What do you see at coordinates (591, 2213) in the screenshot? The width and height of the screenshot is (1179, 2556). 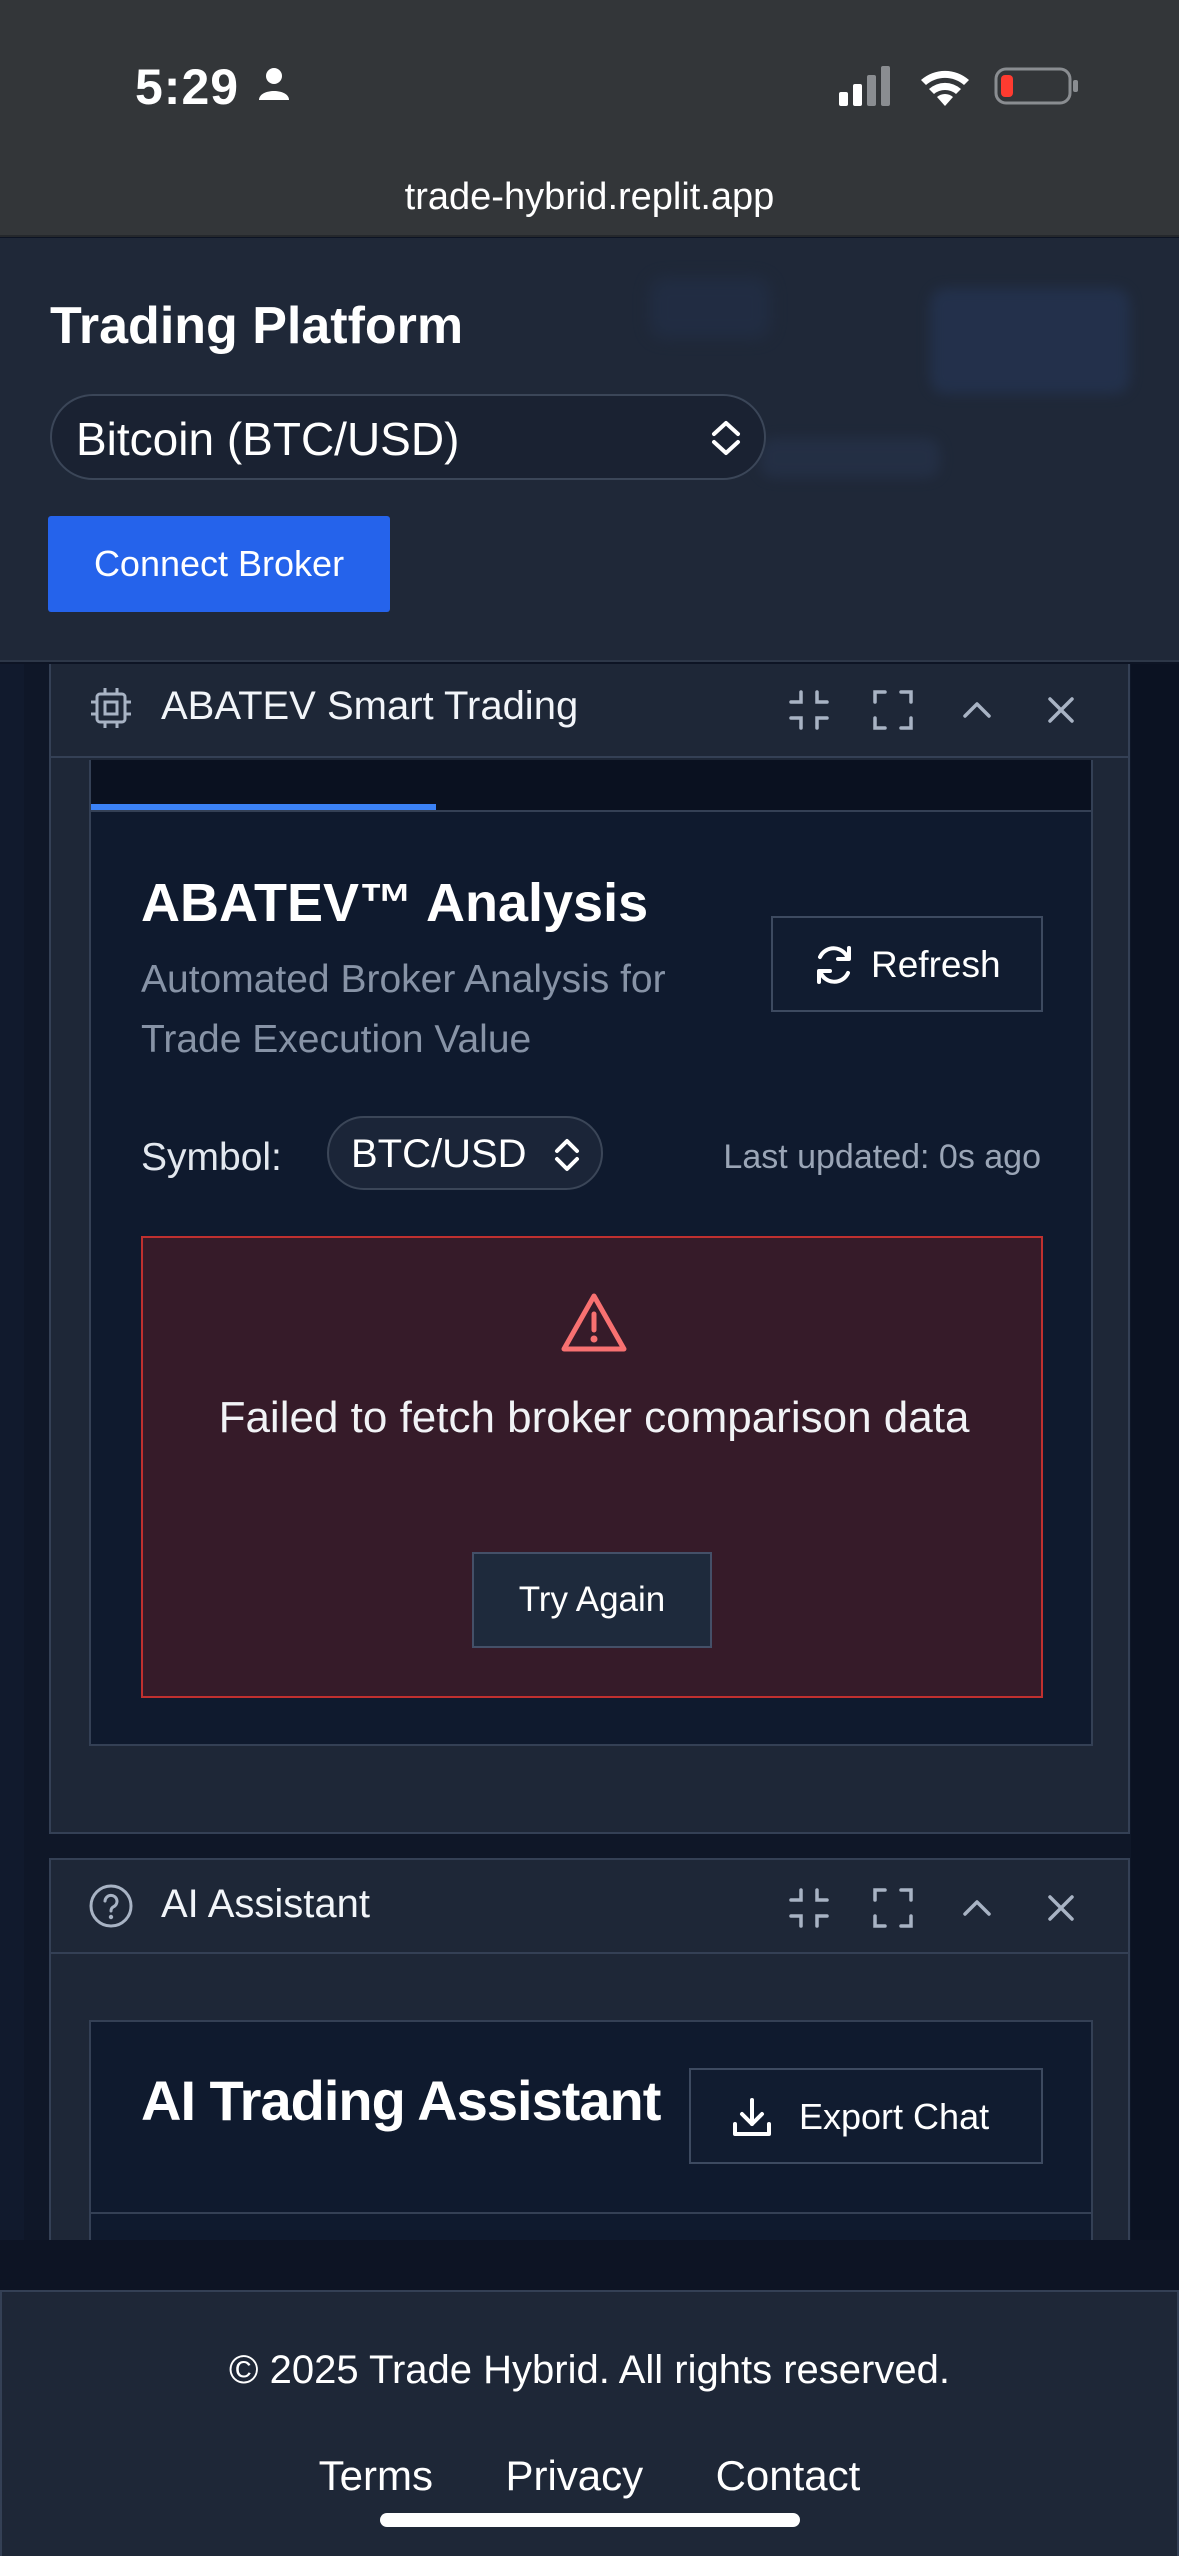 I see `divider` at bounding box center [591, 2213].